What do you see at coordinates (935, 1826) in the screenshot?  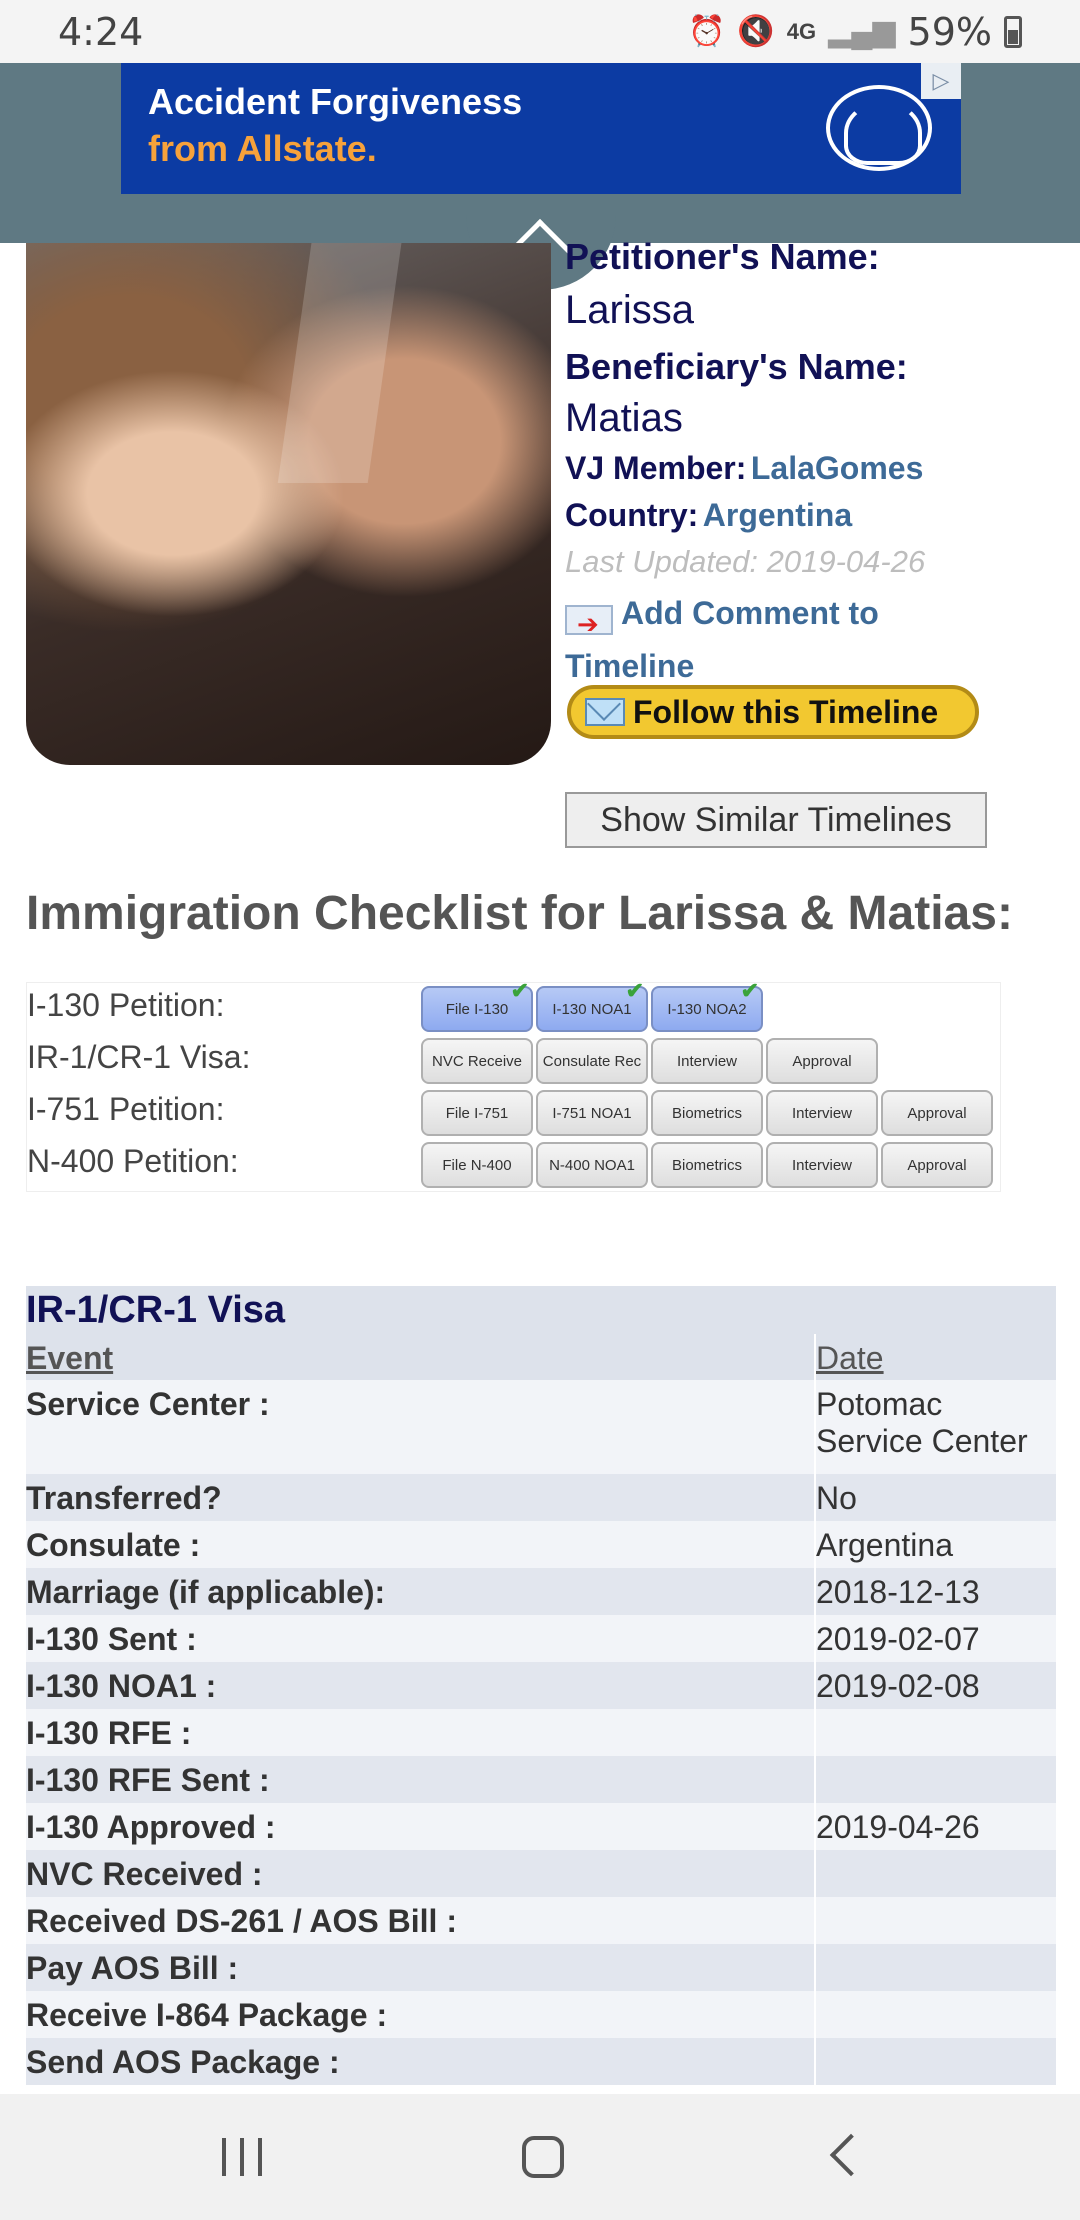 I see `event-date: 2019-04-26` at bounding box center [935, 1826].